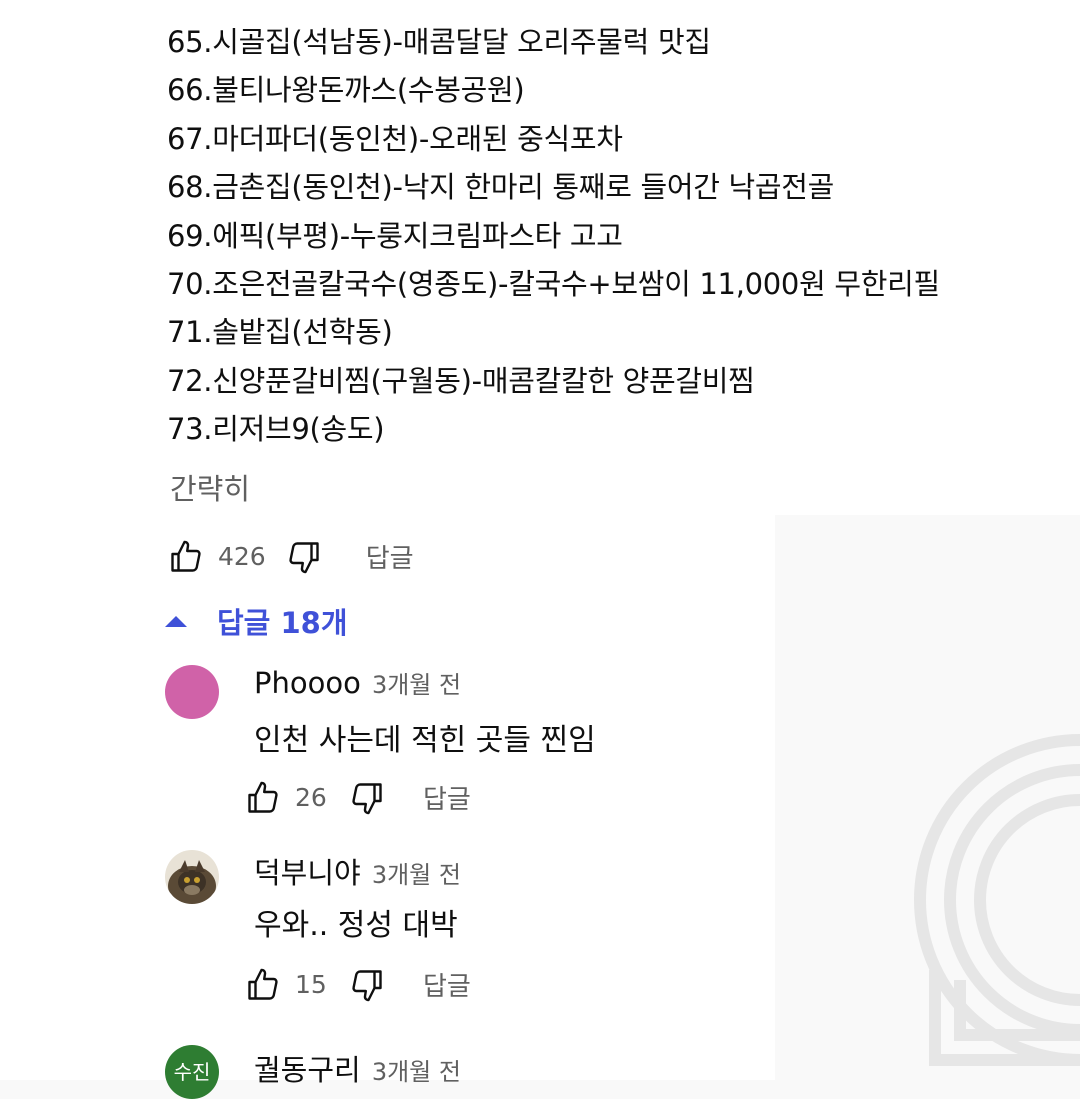  I want to click on list-item: 67.마더파더(동인천)-오래된 중식포차, so click(395, 138).